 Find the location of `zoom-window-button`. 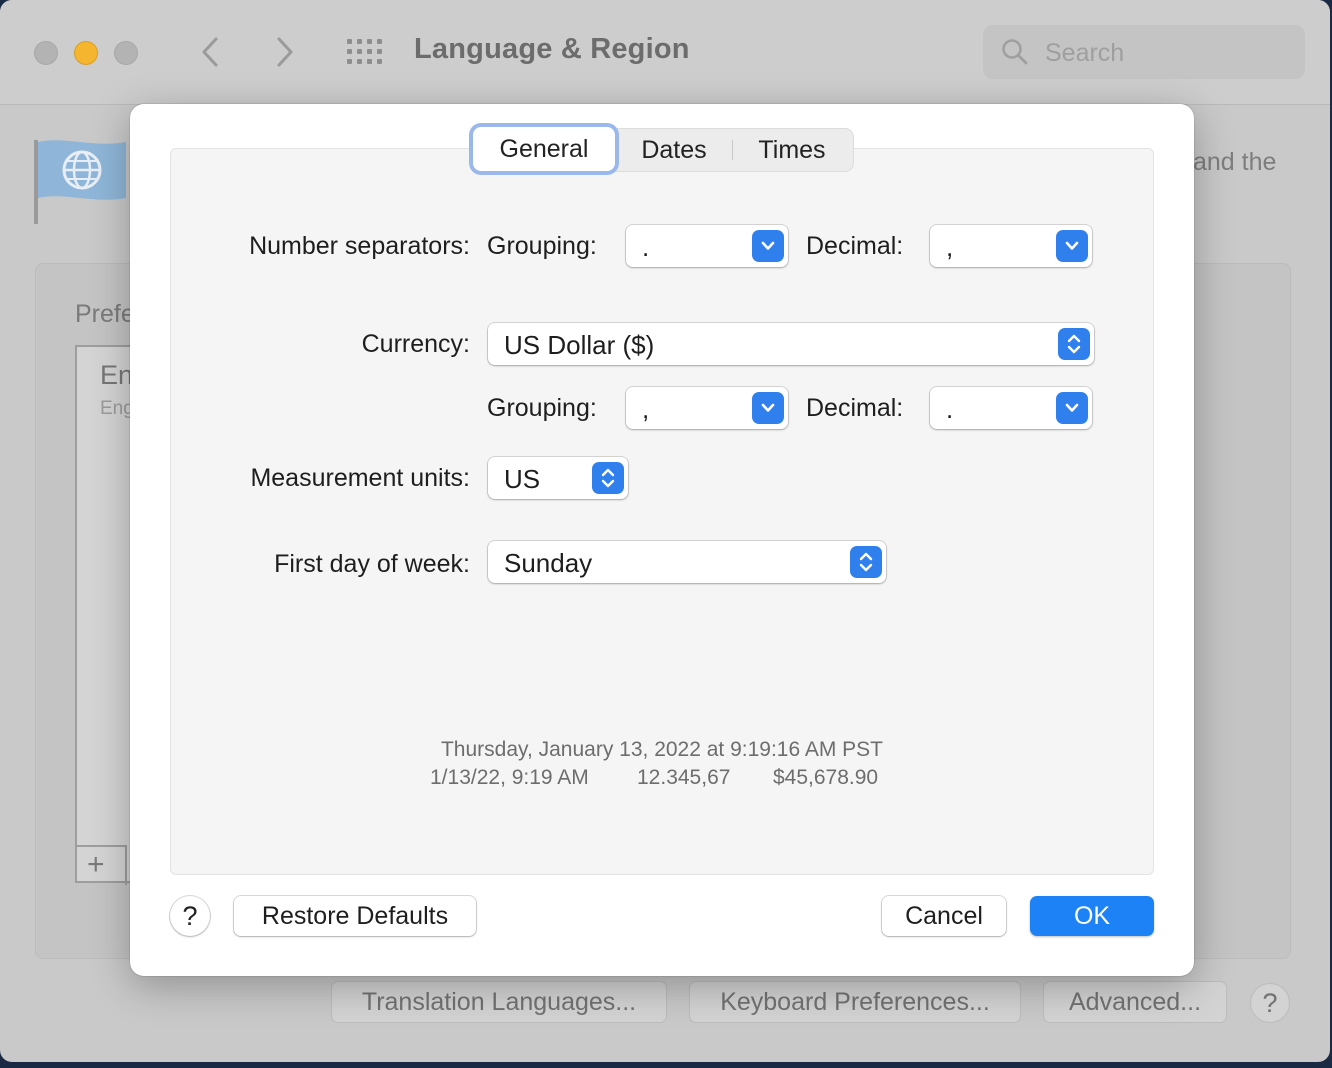

zoom-window-button is located at coordinates (126, 53).